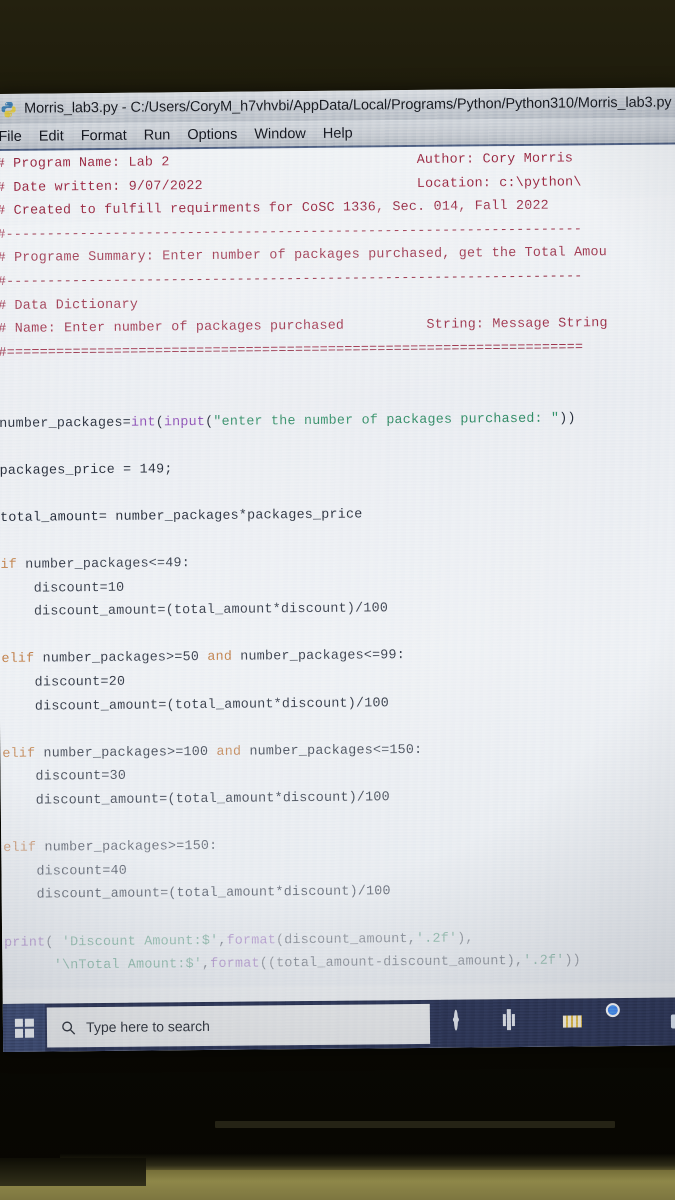 The image size is (675, 1200). I want to click on code-token: ((total_amount-discount_amount),, so click(391, 963).